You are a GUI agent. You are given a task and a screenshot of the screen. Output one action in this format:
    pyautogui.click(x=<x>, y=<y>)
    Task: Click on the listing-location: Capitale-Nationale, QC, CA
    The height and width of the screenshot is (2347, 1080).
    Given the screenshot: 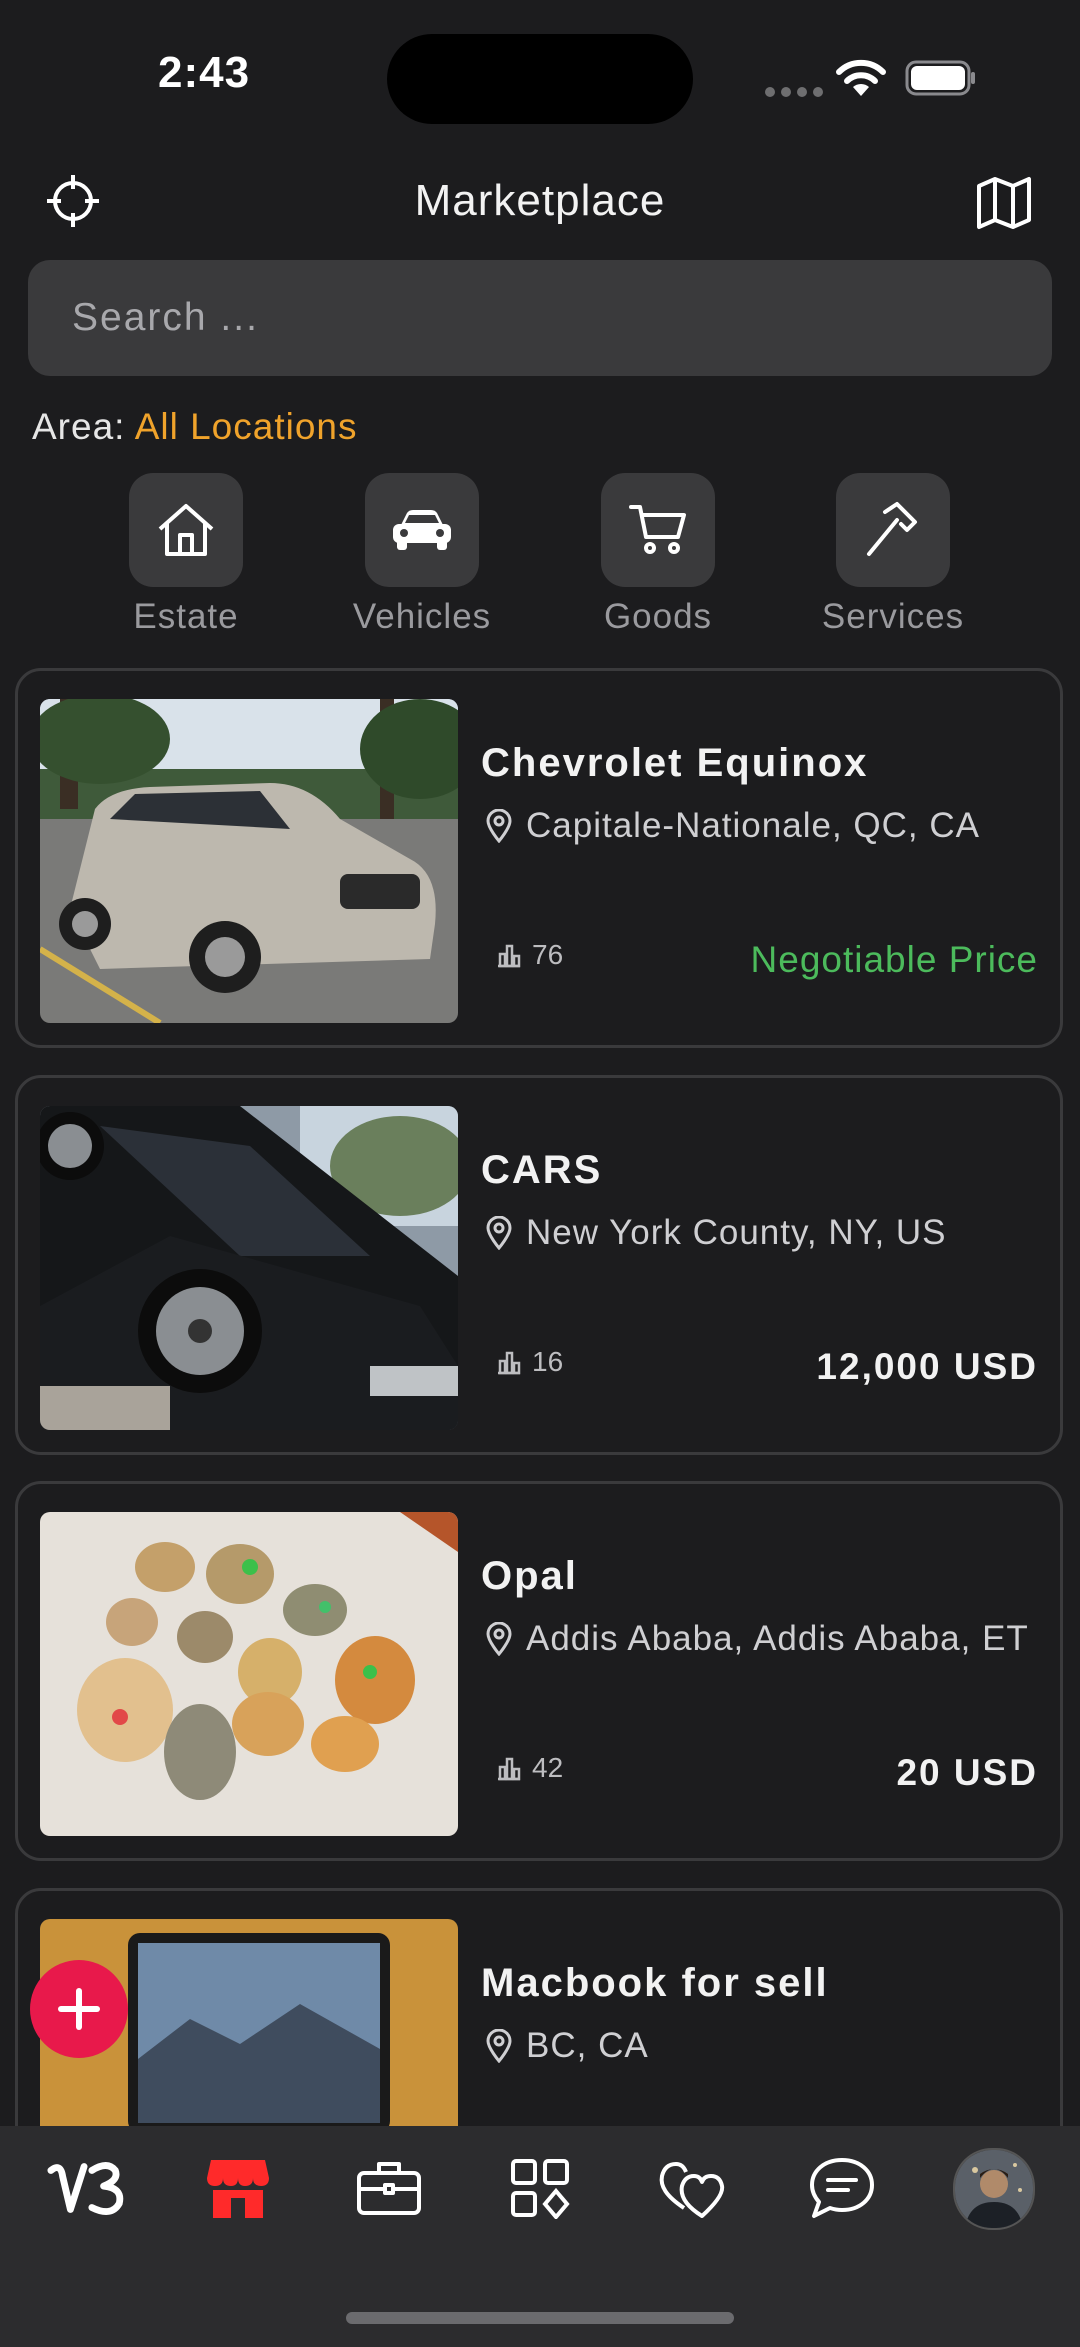 What is the action you would take?
    pyautogui.click(x=733, y=826)
    